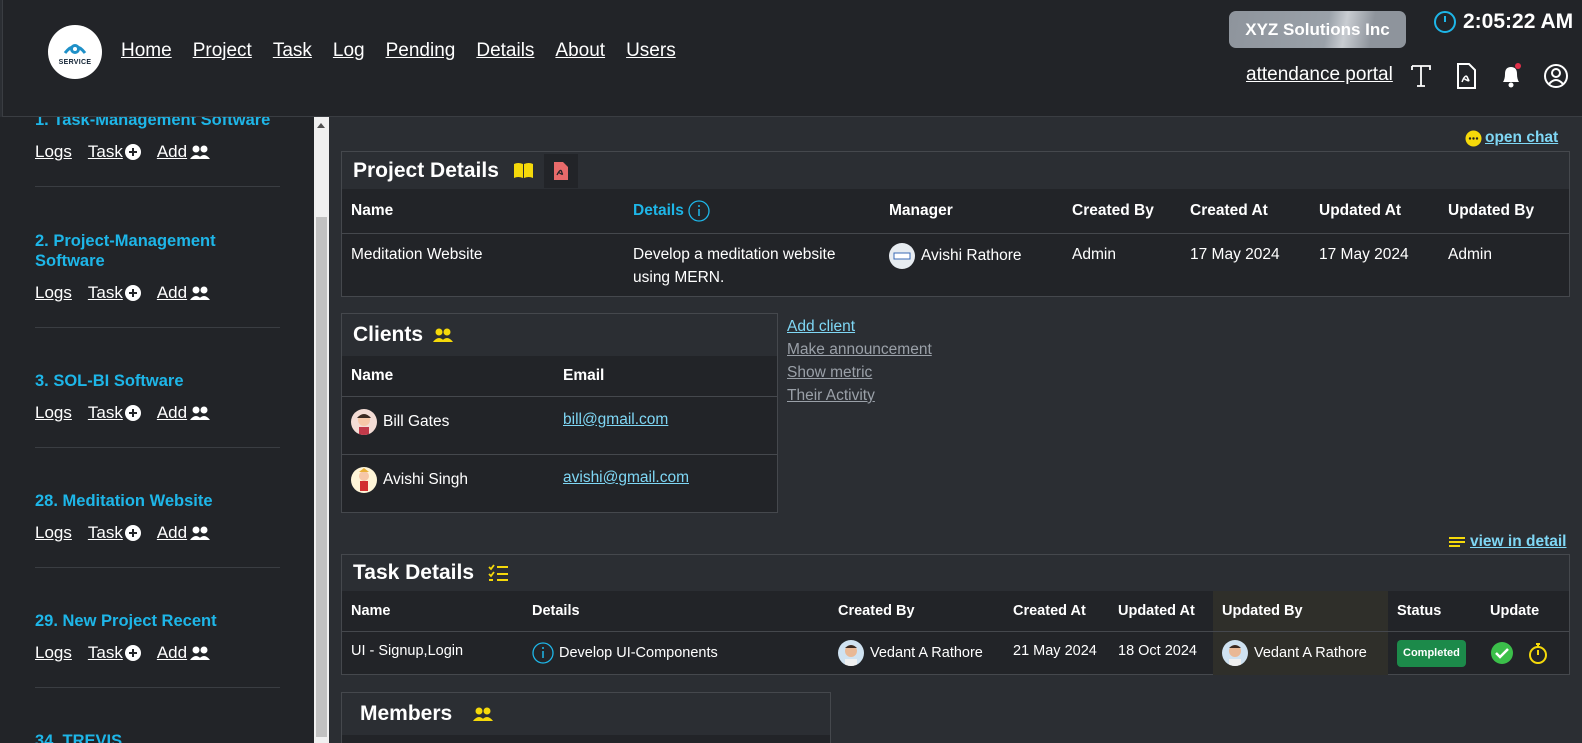  What do you see at coordinates (321, 125) in the screenshot?
I see `scroll-up-arrow` at bounding box center [321, 125].